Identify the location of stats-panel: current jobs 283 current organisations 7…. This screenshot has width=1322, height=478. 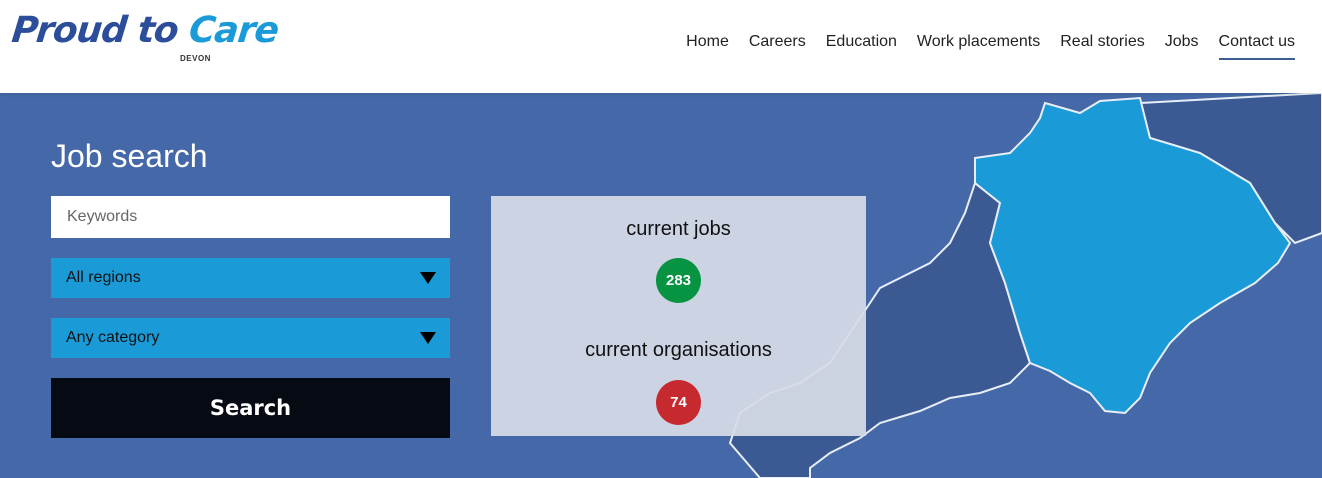
(678, 316).